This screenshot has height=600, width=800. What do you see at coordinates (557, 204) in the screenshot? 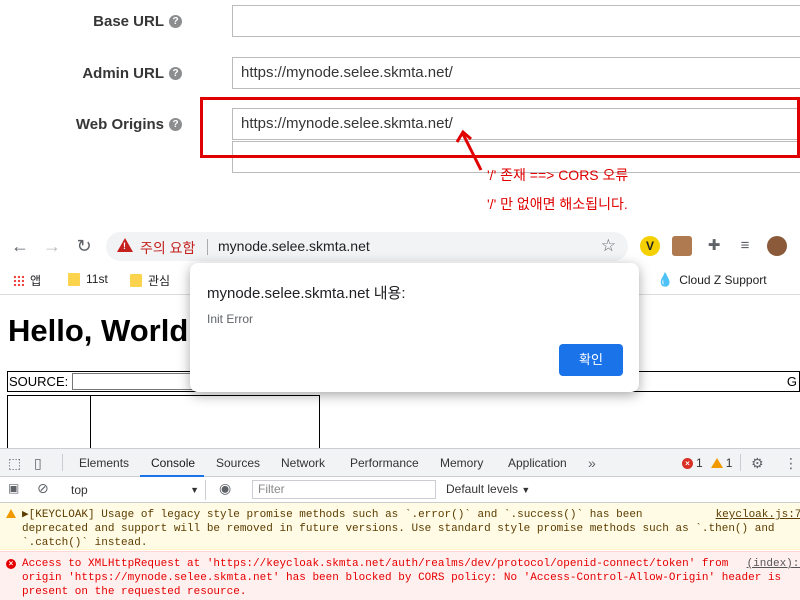
I see `annotation-line-2: '/' 만 없애면 해소됩니다.` at bounding box center [557, 204].